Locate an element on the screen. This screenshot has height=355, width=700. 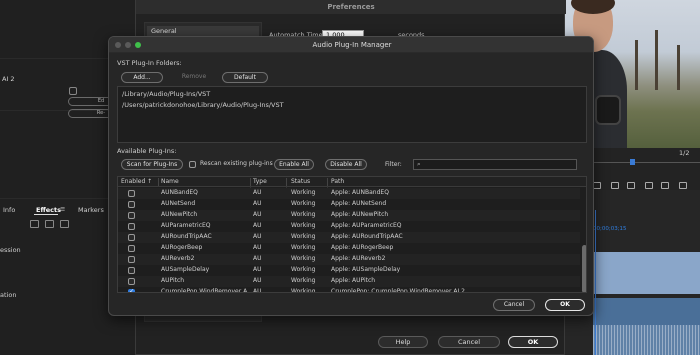
cell-path: Apple: AUReverb2 is located at coordinates (358, 258).